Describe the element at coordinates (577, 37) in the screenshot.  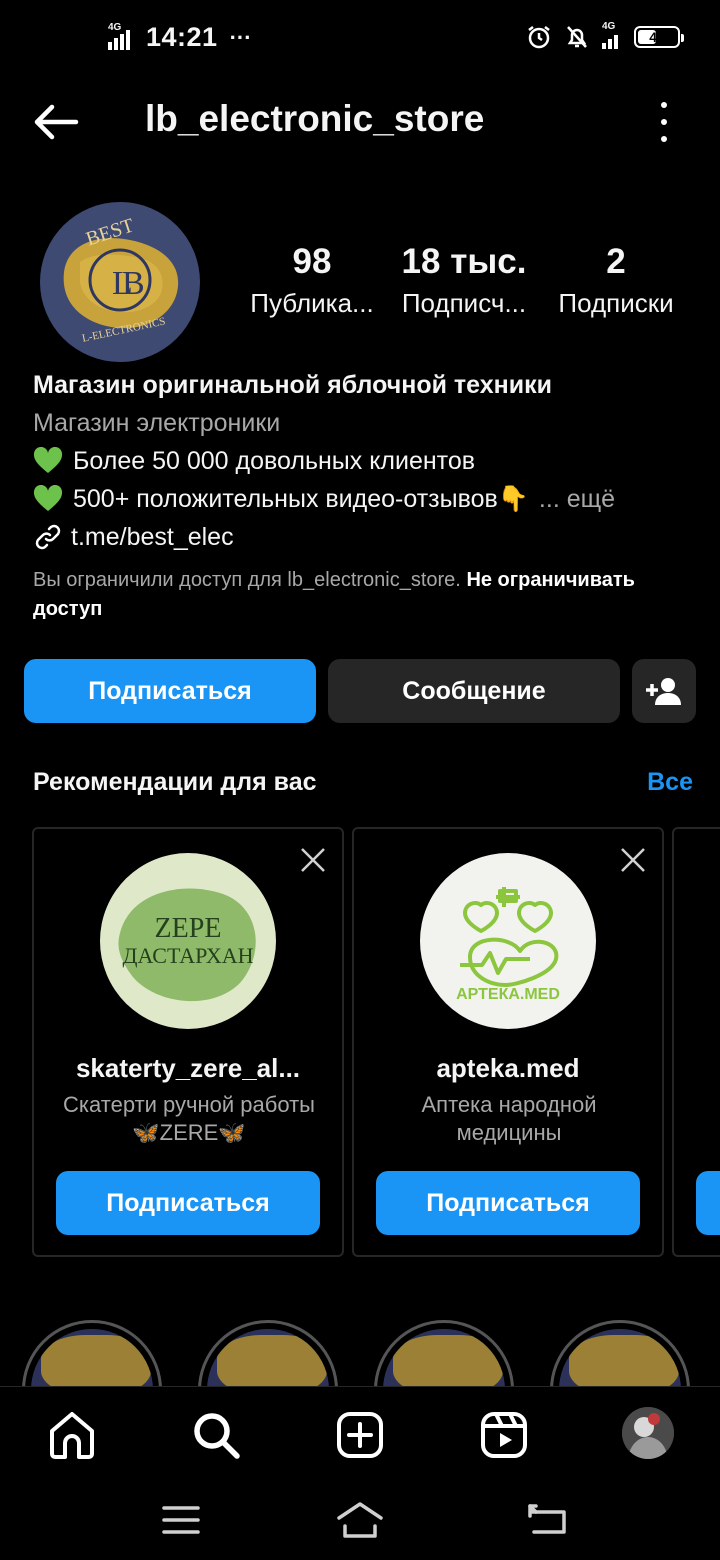
I see `mute-bell-icon` at that location.